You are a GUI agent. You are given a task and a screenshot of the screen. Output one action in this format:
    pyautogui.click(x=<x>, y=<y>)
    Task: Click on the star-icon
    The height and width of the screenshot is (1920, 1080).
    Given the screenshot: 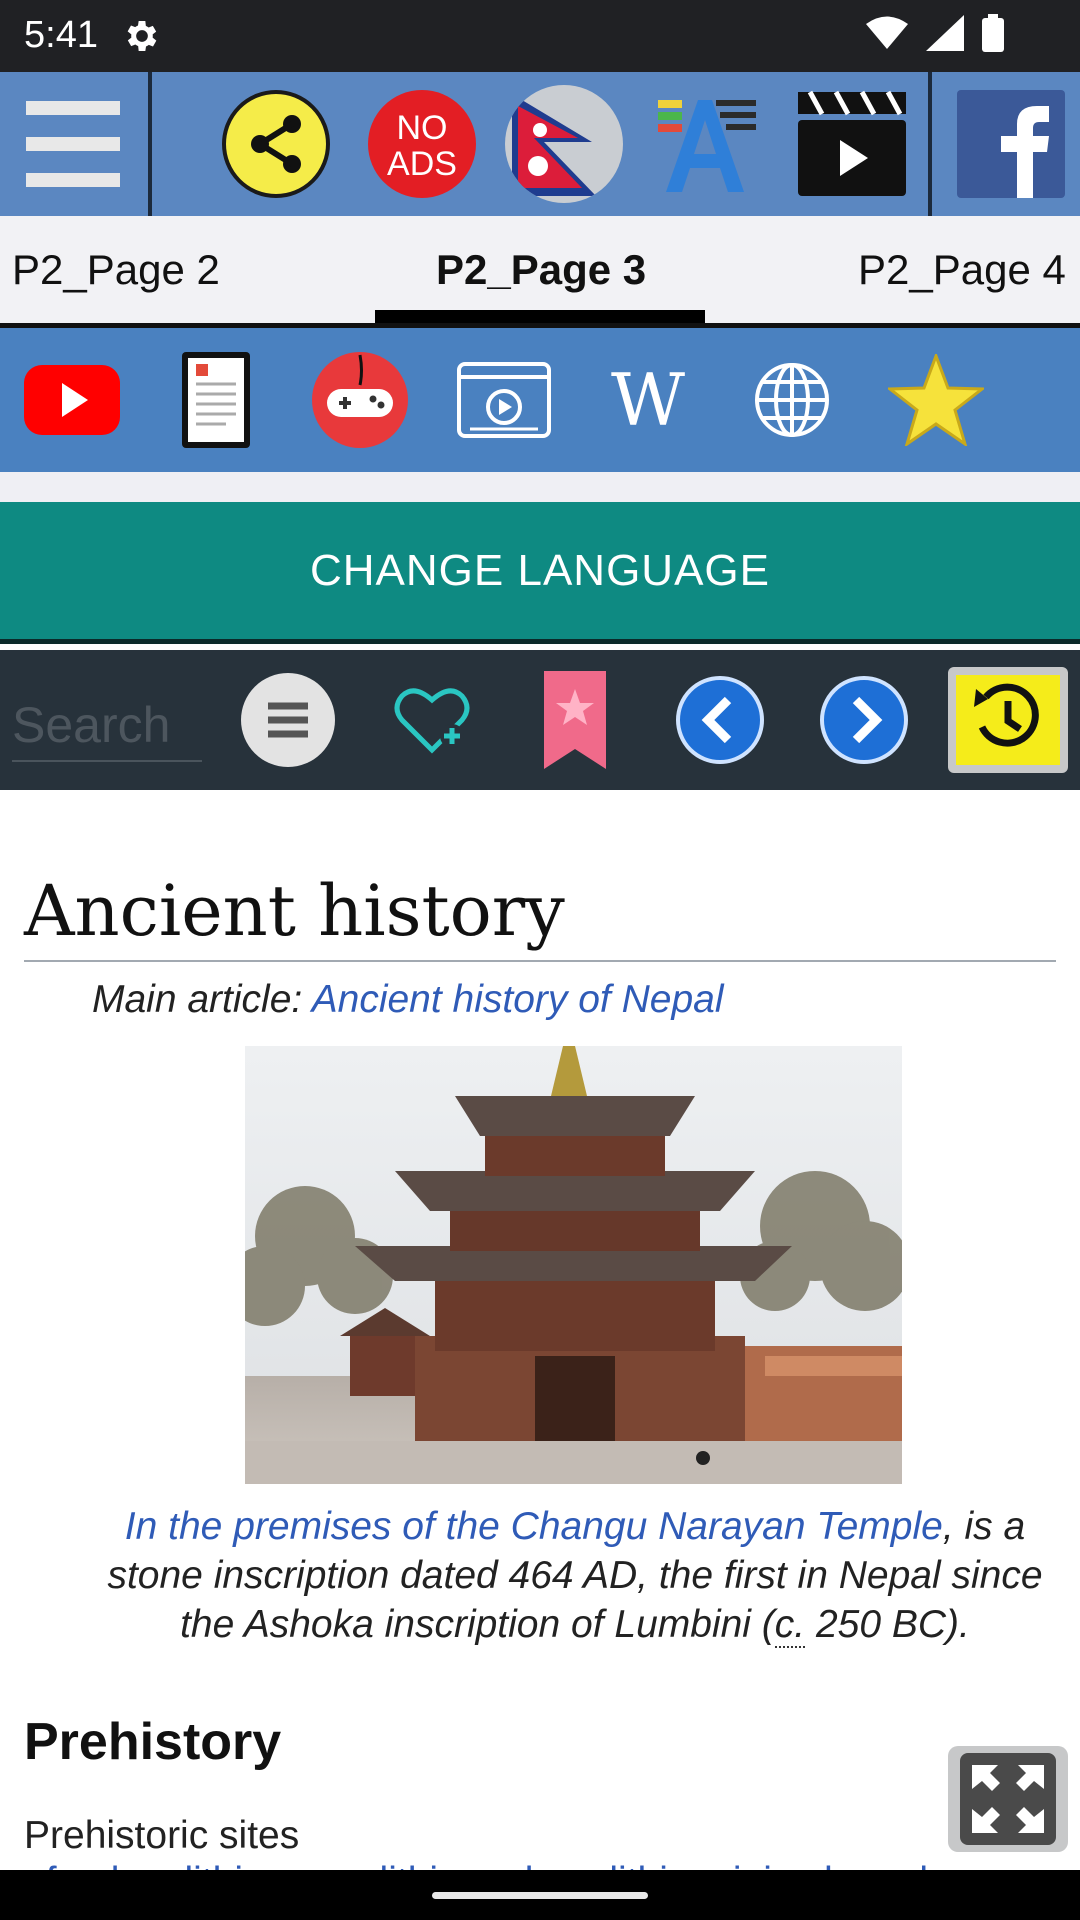 What is the action you would take?
    pyautogui.click(x=936, y=400)
    